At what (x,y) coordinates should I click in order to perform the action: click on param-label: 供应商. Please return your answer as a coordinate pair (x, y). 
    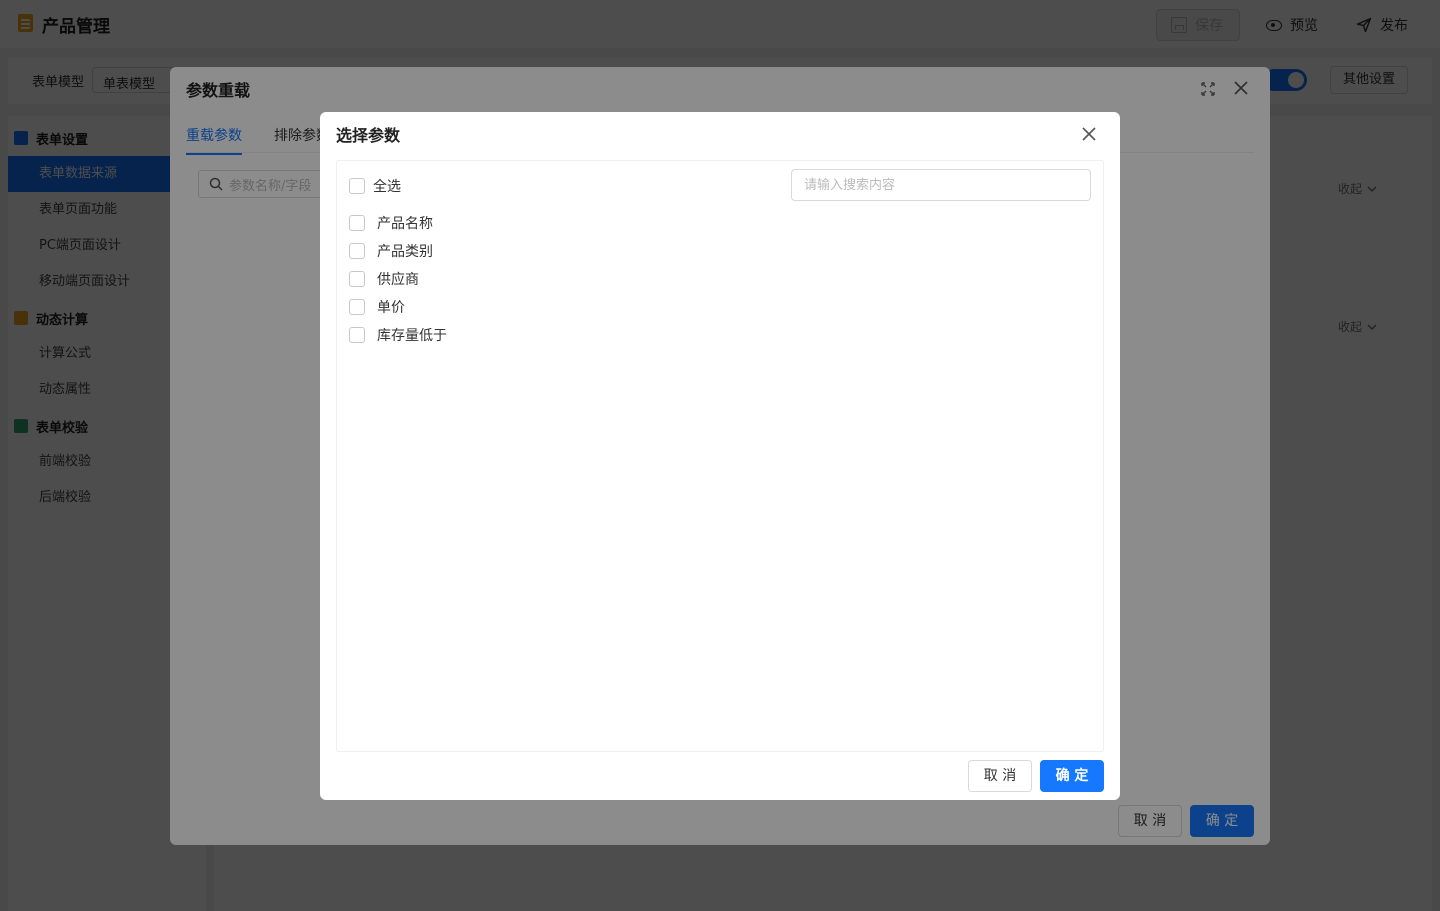
    Looking at the image, I should click on (398, 280).